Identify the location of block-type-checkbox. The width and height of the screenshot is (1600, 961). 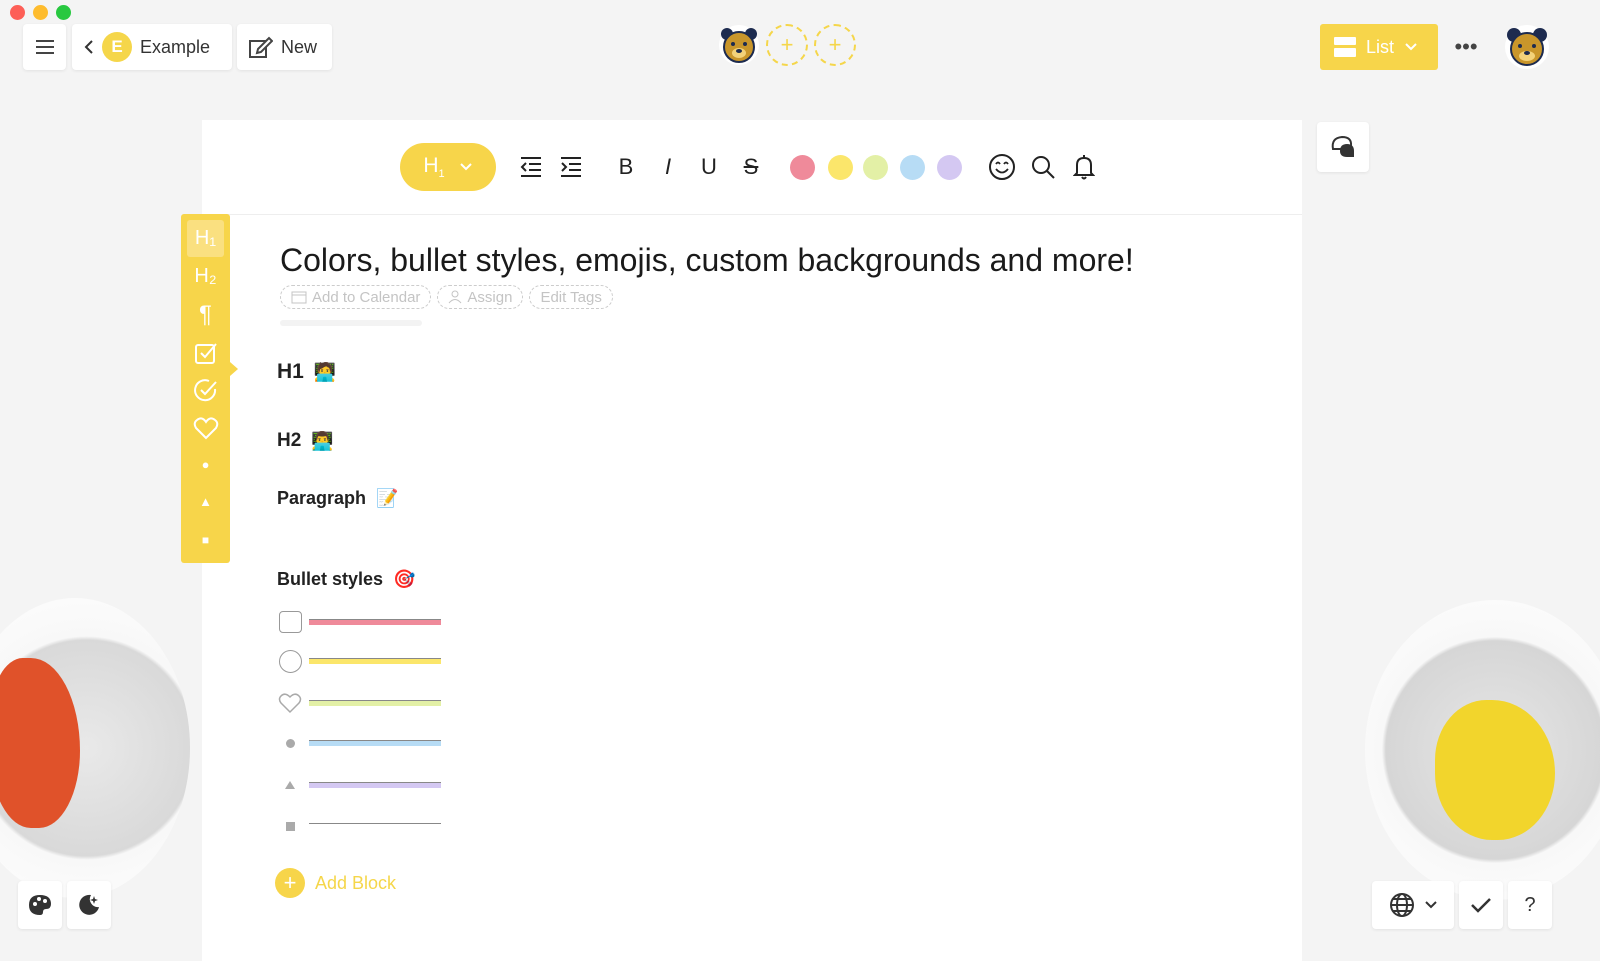
(205, 352).